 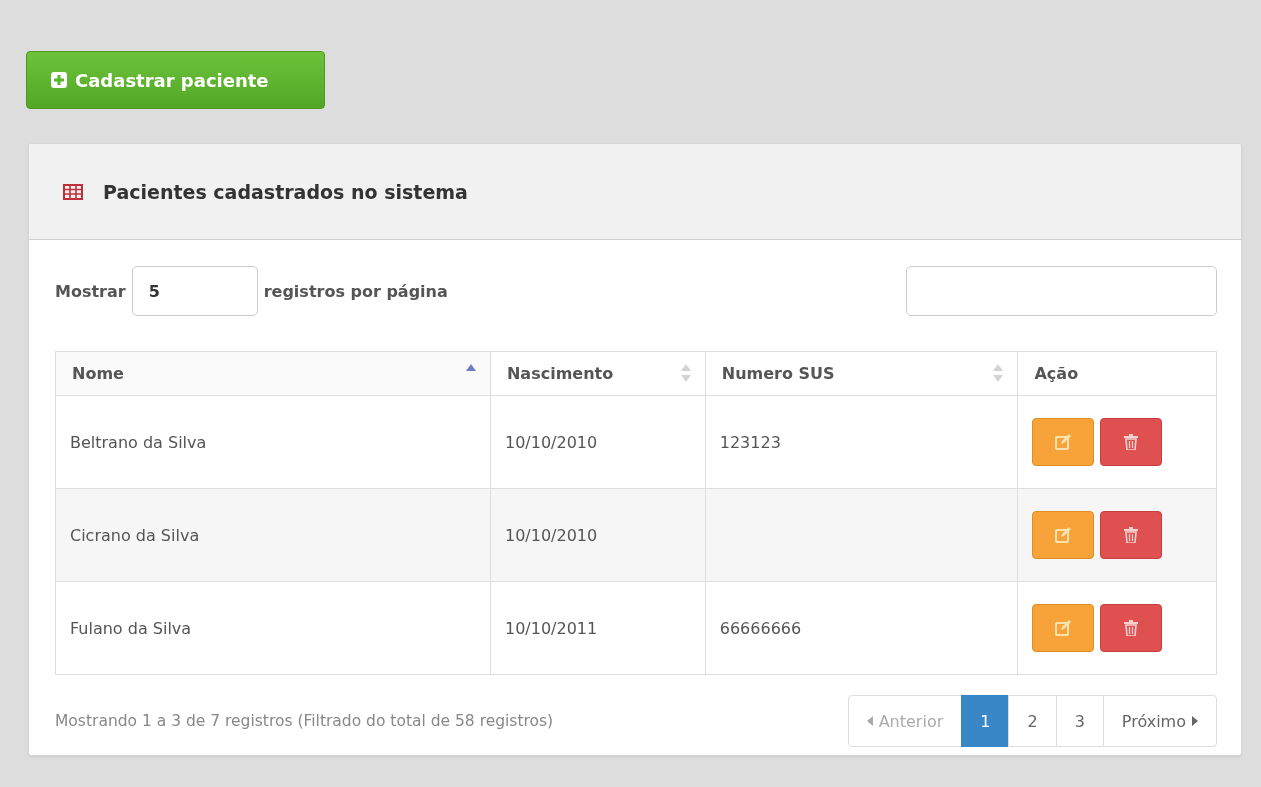 I want to click on column-header: Numero SUS, so click(x=861, y=373).